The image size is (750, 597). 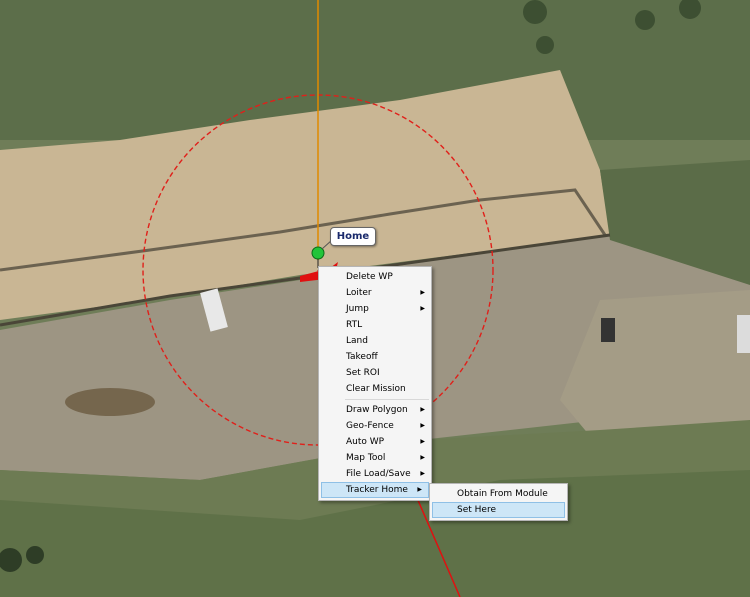 I want to click on menu-item-draw-polygon: Draw Polygon ▶, so click(x=375, y=410).